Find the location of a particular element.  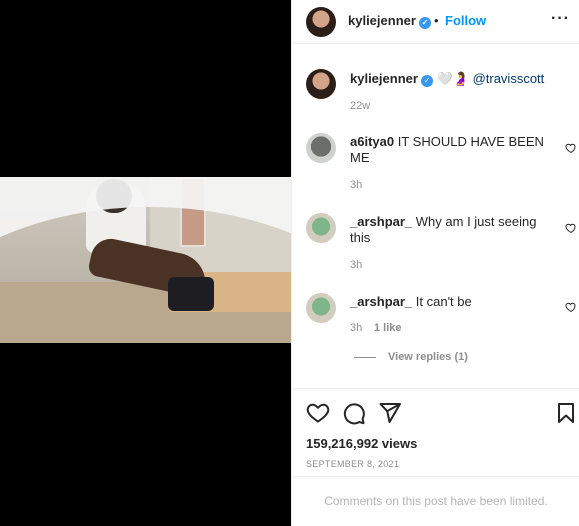

view-replies-divider is located at coordinates (365, 357).